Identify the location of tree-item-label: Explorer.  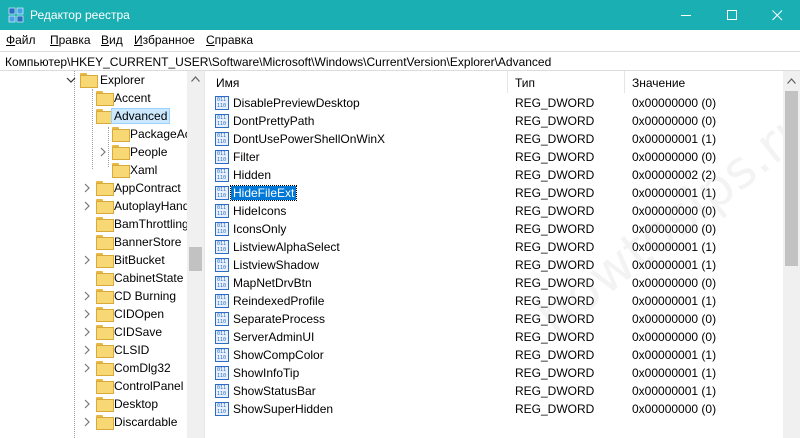
(122, 80).